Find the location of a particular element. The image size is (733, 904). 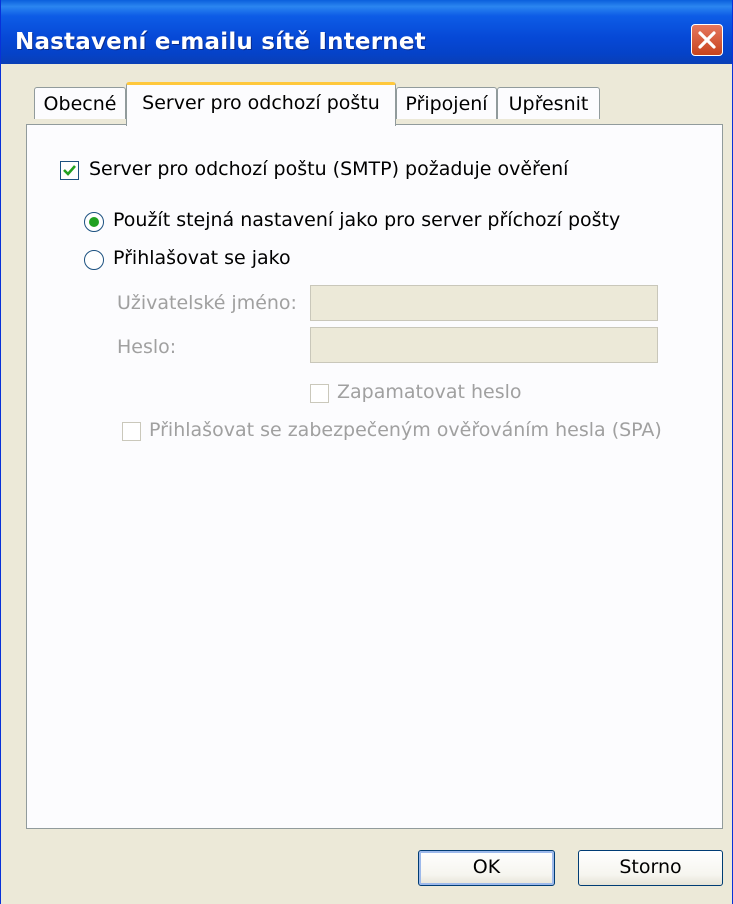

tab-label: Obecné is located at coordinates (80, 104).